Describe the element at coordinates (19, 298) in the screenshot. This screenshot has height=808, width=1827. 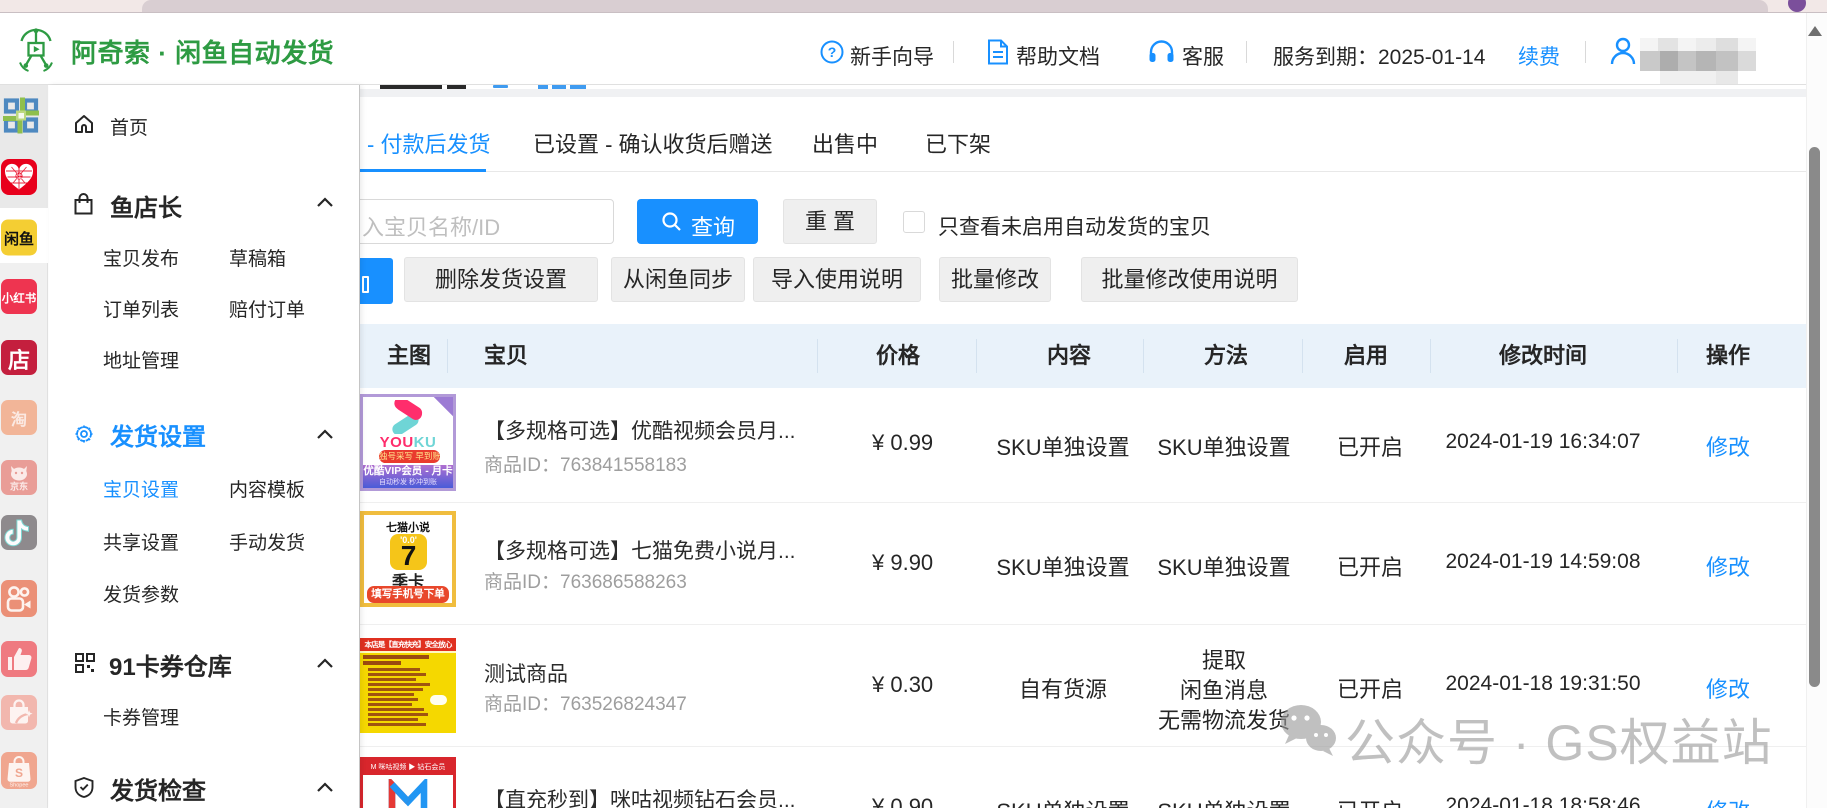
I see `svg-text: 小红书` at that location.